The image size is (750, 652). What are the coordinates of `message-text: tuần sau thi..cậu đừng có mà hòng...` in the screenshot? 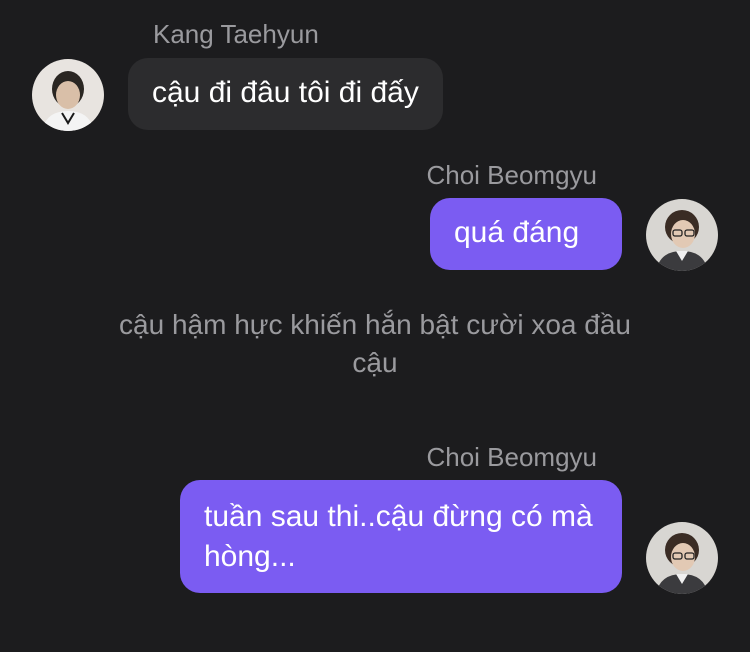 It's located at (398, 536).